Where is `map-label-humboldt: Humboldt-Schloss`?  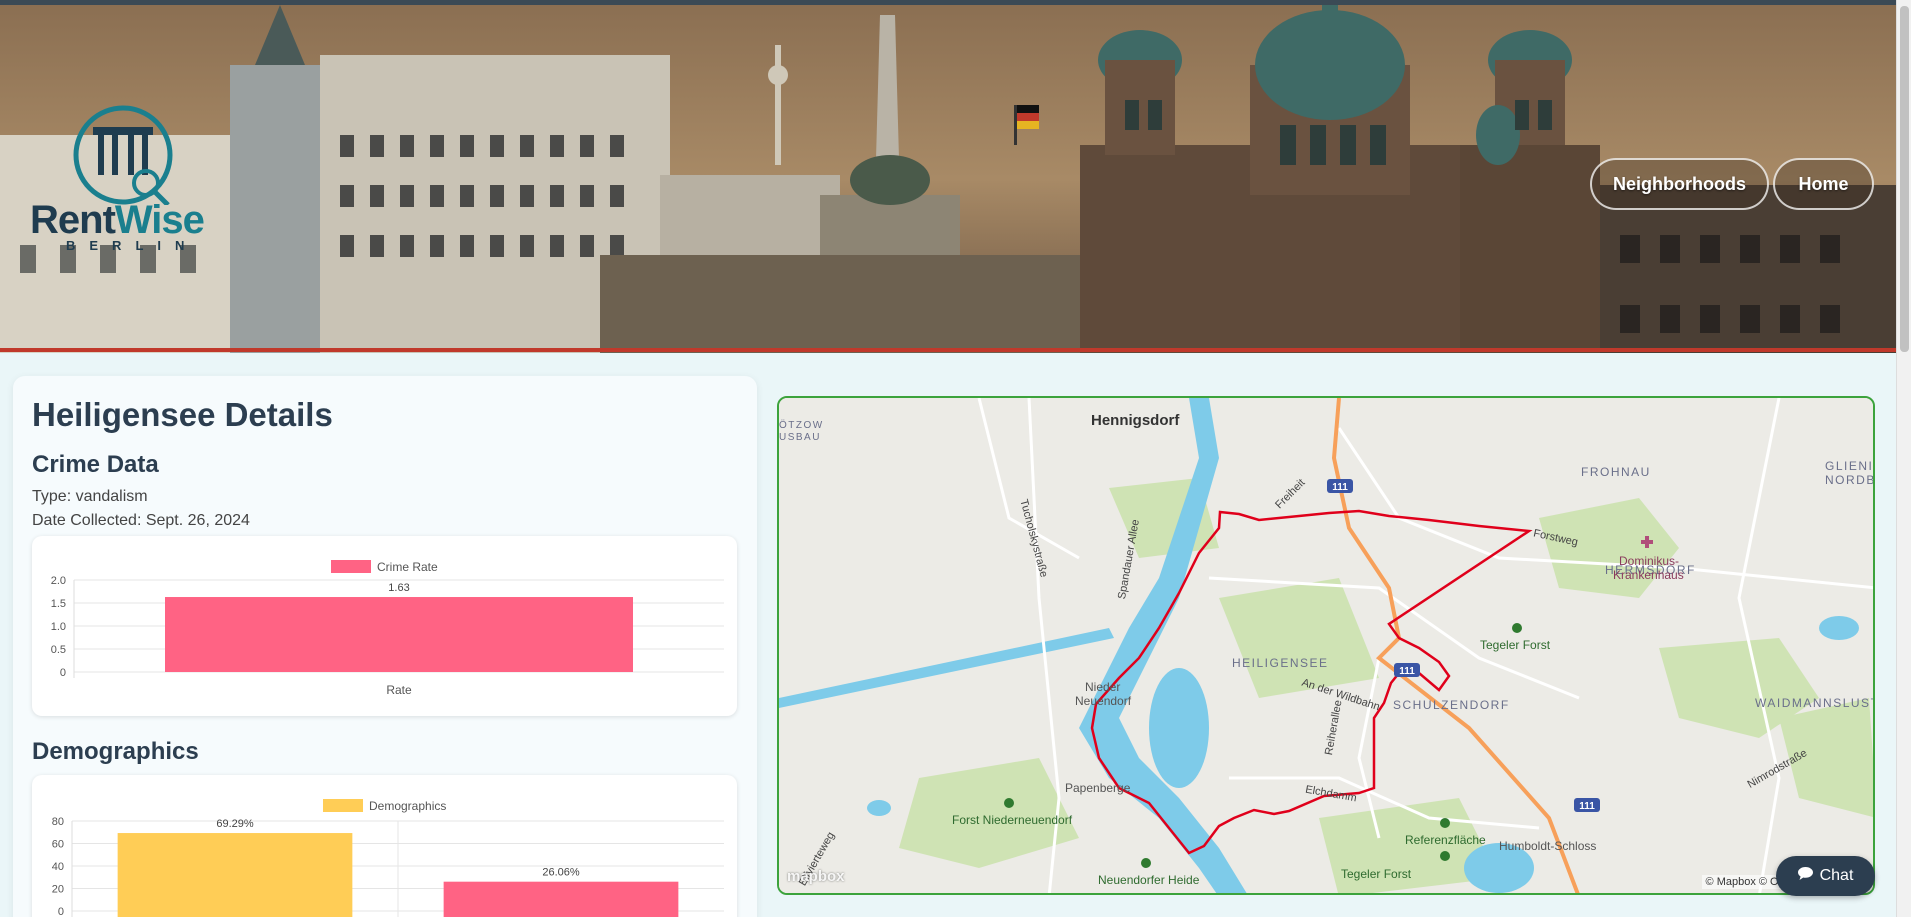
map-label-humboldt: Humboldt-Schloss is located at coordinates (1548, 846).